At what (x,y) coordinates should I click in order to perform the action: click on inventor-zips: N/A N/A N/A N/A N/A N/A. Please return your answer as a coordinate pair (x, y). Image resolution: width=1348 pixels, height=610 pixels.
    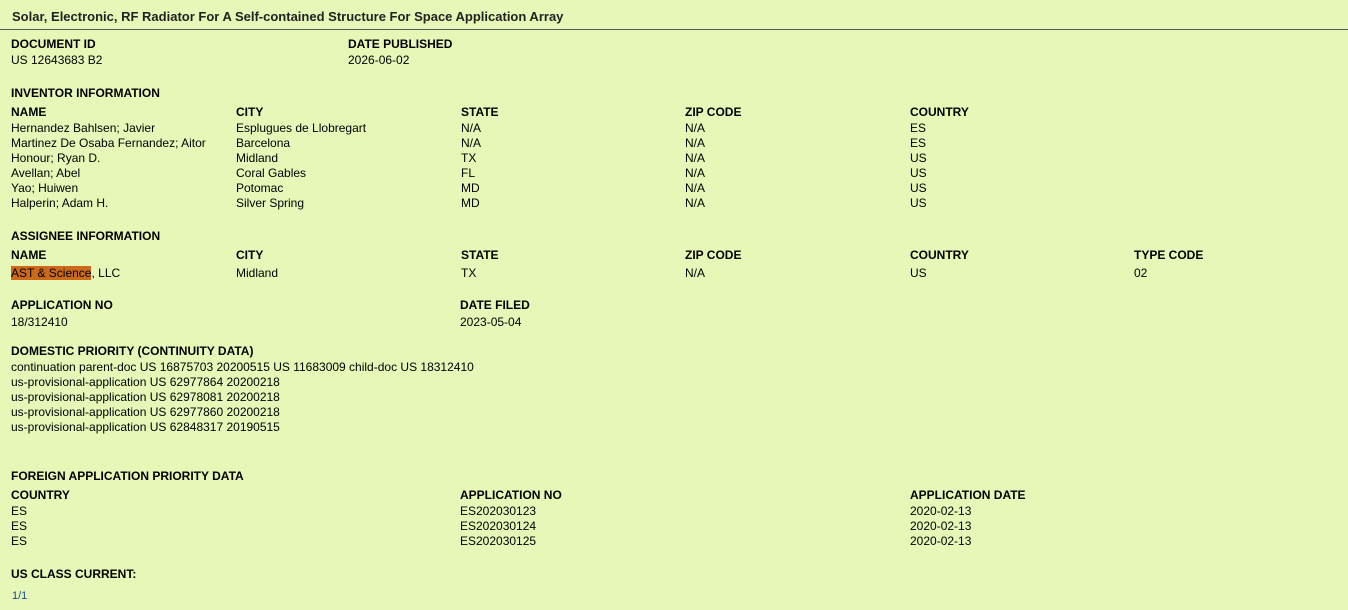
    Looking at the image, I should click on (695, 166).